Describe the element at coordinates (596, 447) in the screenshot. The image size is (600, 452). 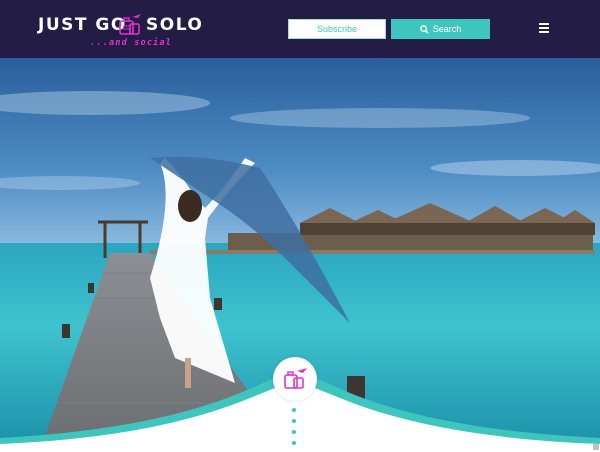
I see `scrollbar` at that location.